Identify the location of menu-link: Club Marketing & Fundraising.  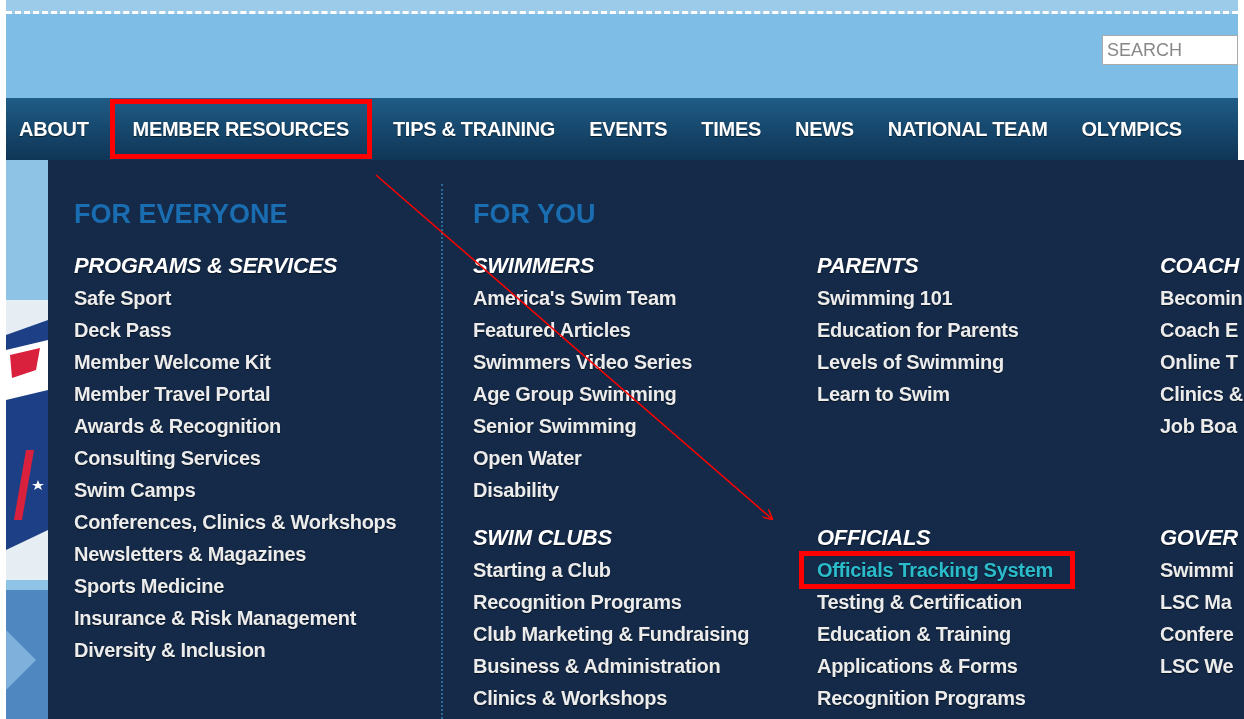
(645, 634).